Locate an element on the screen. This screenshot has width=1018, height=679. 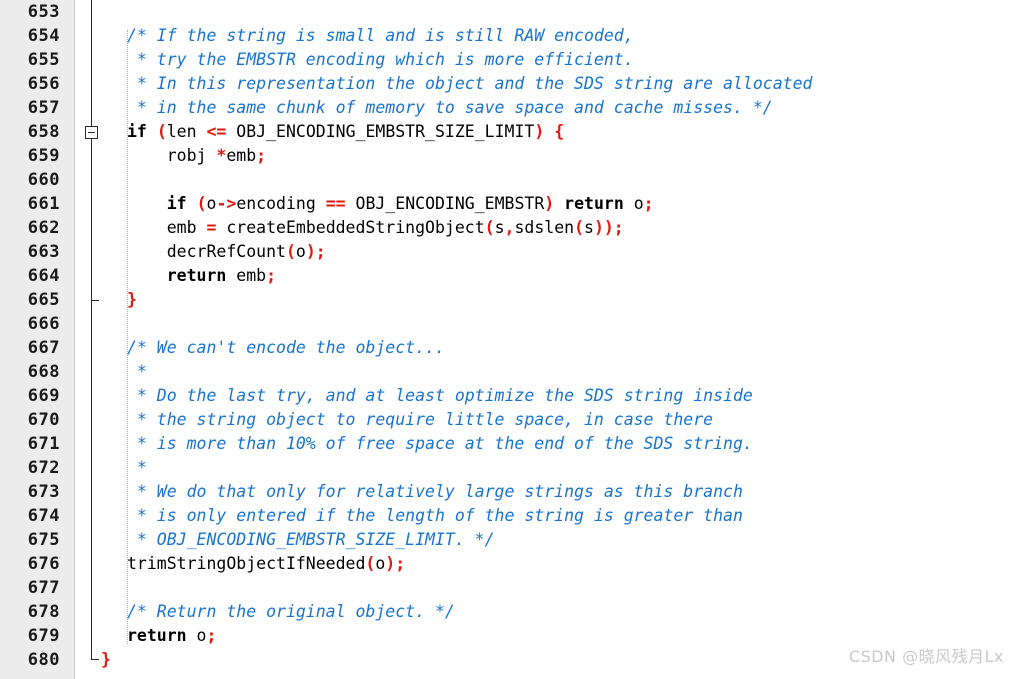
line-number: 653 is located at coordinates (43, 12).